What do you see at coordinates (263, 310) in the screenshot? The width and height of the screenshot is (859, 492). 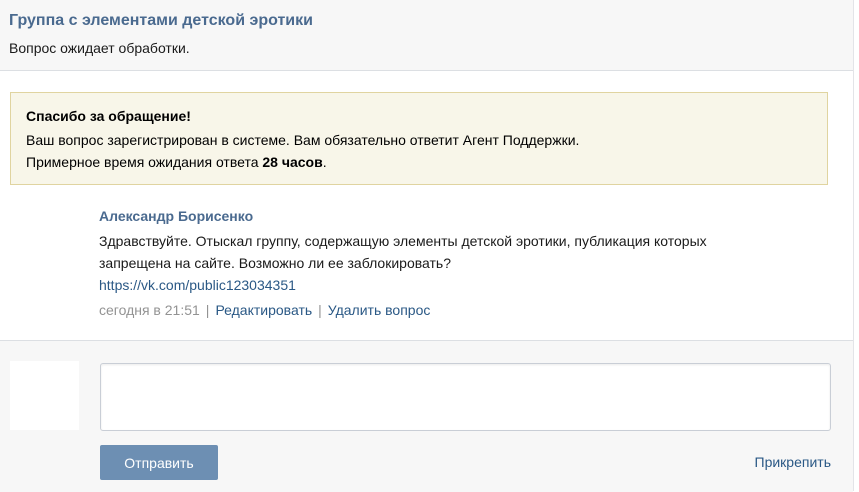 I see `edit-link: Редактировать` at bounding box center [263, 310].